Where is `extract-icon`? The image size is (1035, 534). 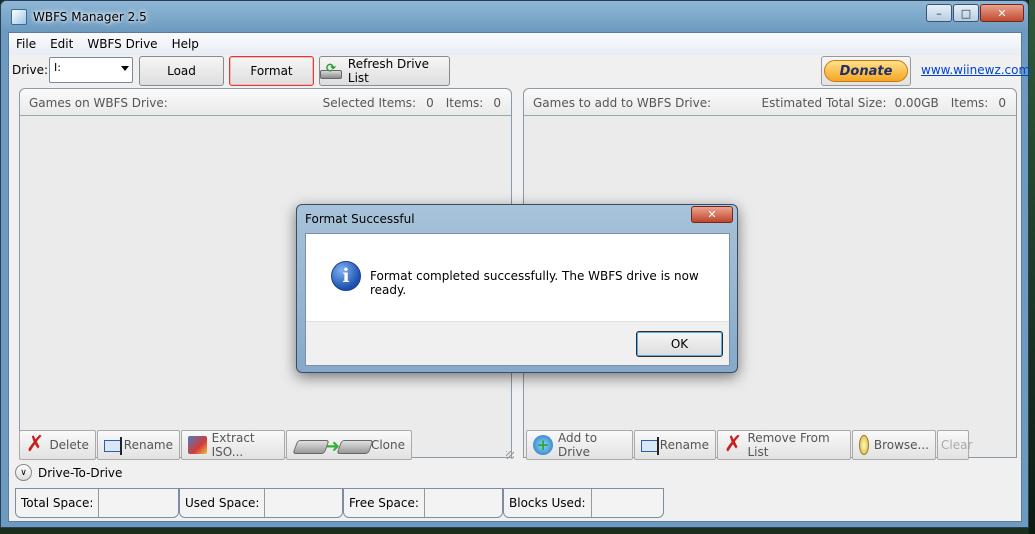
extract-icon is located at coordinates (197, 445).